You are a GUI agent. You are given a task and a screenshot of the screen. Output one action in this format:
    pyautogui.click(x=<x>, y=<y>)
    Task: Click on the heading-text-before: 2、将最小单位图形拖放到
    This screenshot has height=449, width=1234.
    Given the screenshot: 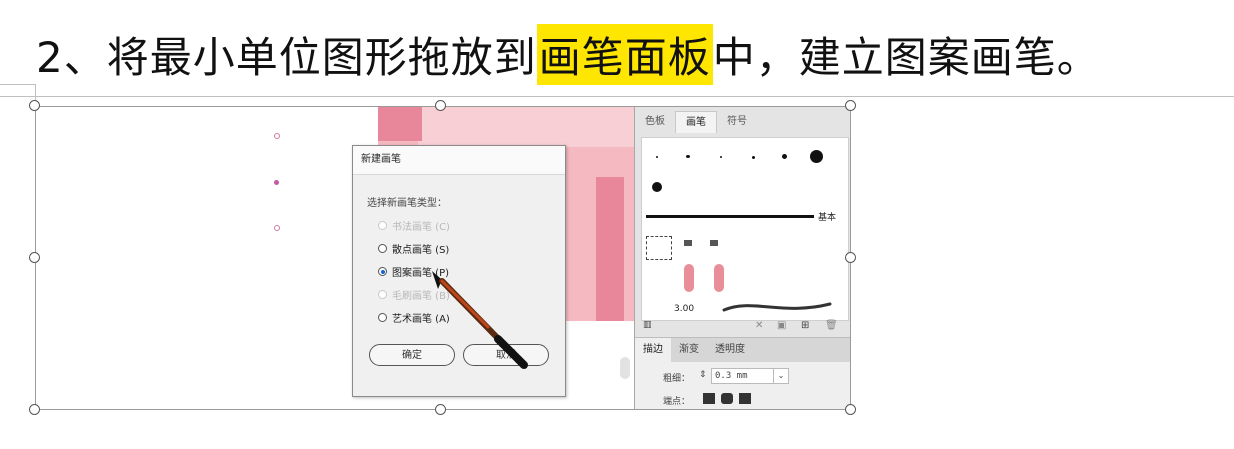 What is the action you would take?
    pyautogui.click(x=286, y=57)
    